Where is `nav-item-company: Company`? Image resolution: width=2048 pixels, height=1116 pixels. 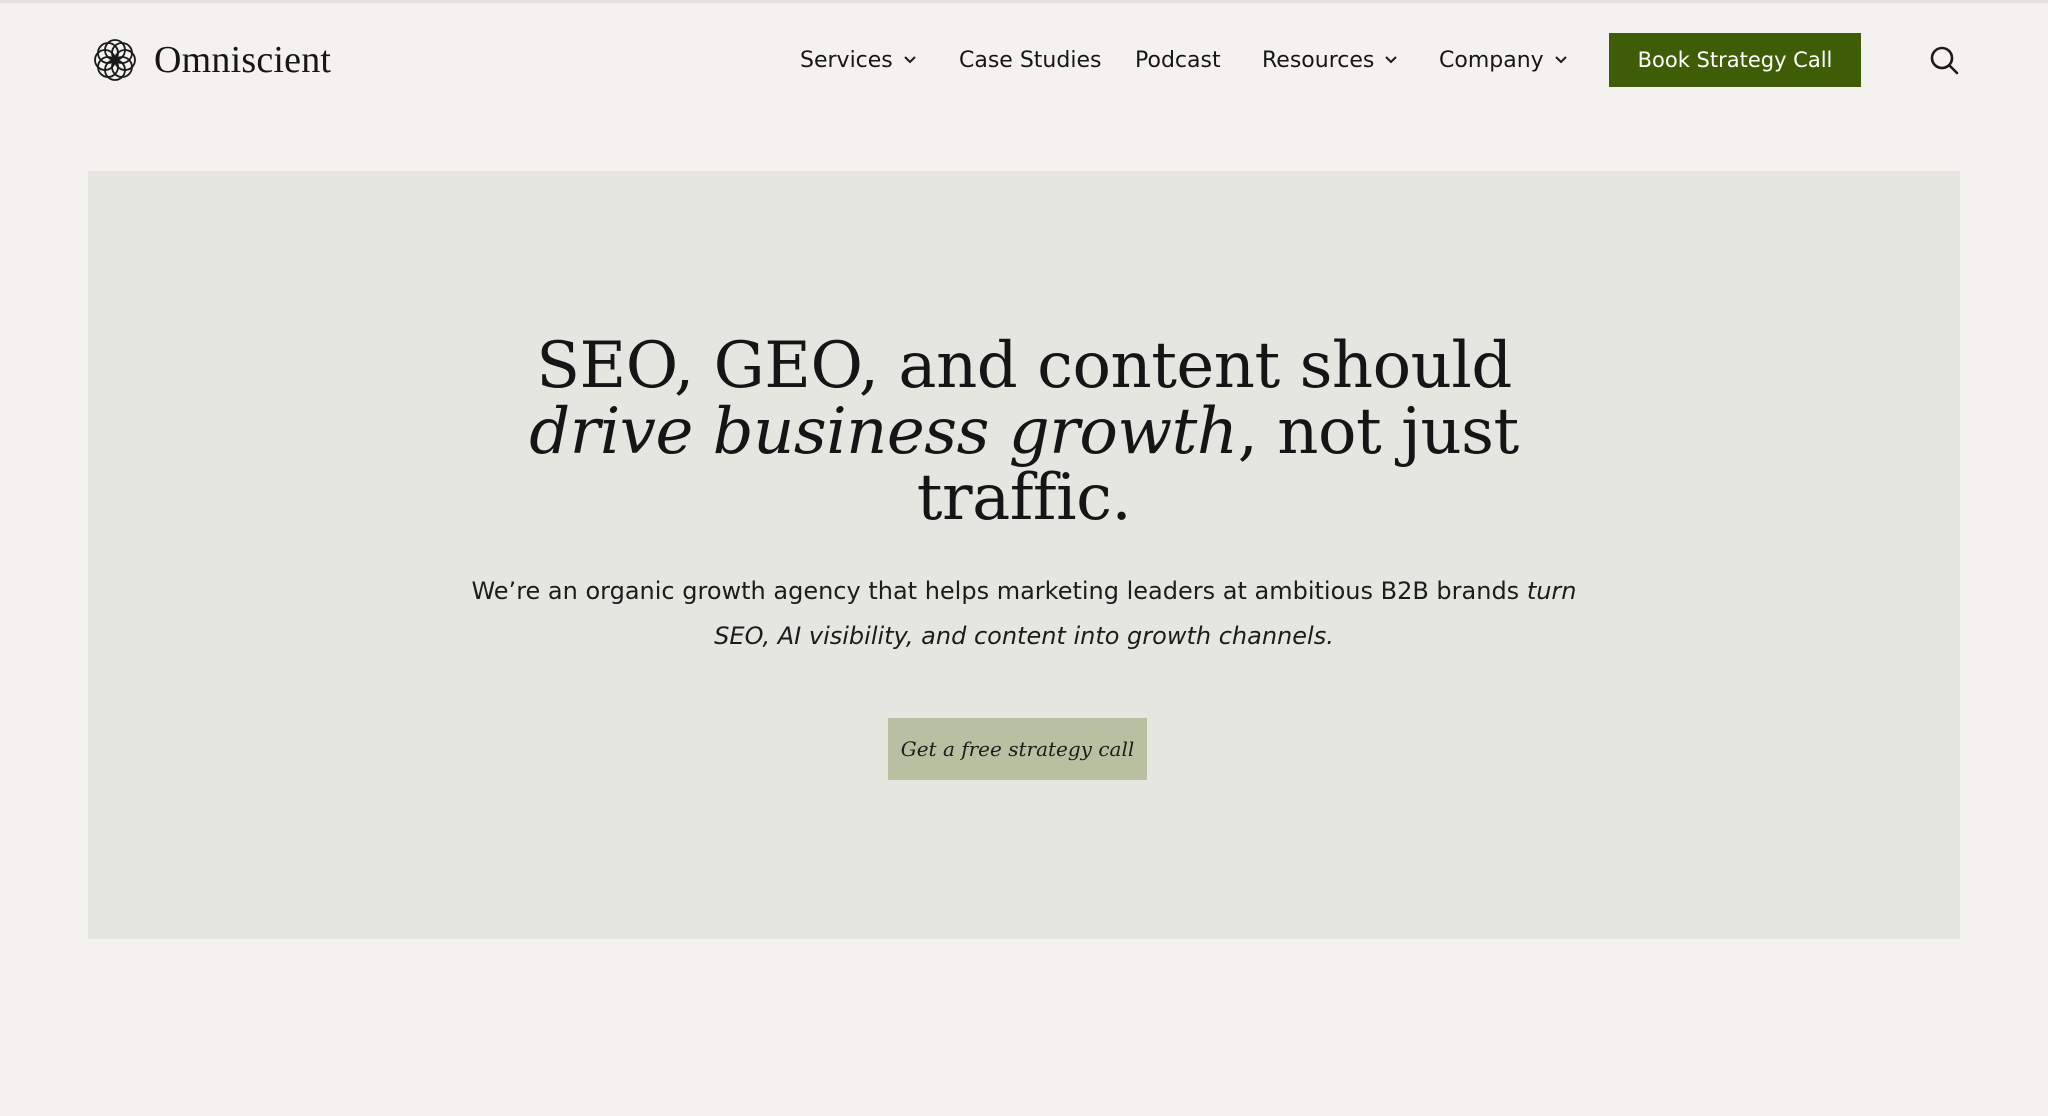 nav-item-company: Company is located at coordinates (1503, 60).